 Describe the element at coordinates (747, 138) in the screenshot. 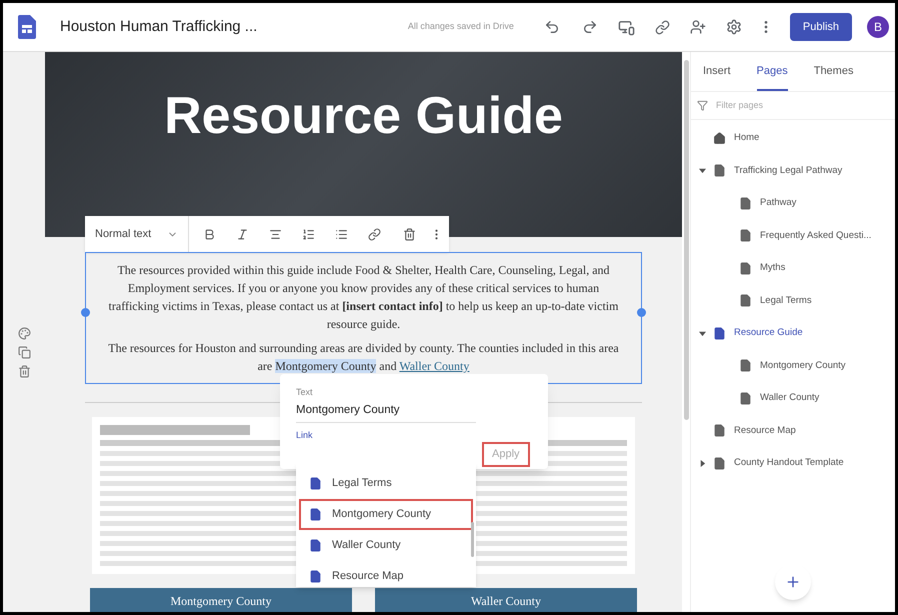

I see `page-item: Home` at that location.